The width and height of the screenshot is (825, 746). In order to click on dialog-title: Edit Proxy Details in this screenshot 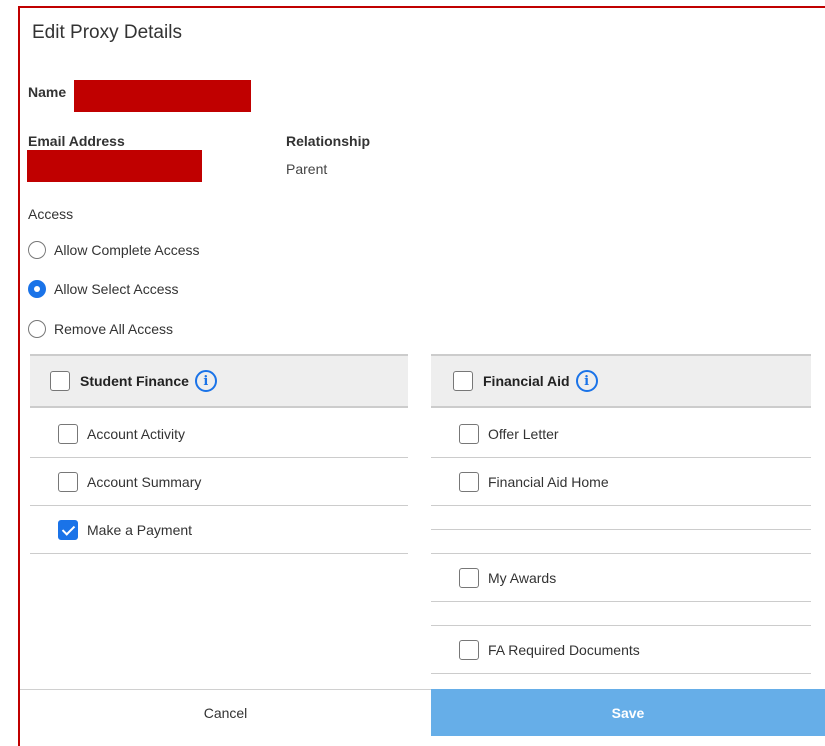, I will do `click(107, 32)`.